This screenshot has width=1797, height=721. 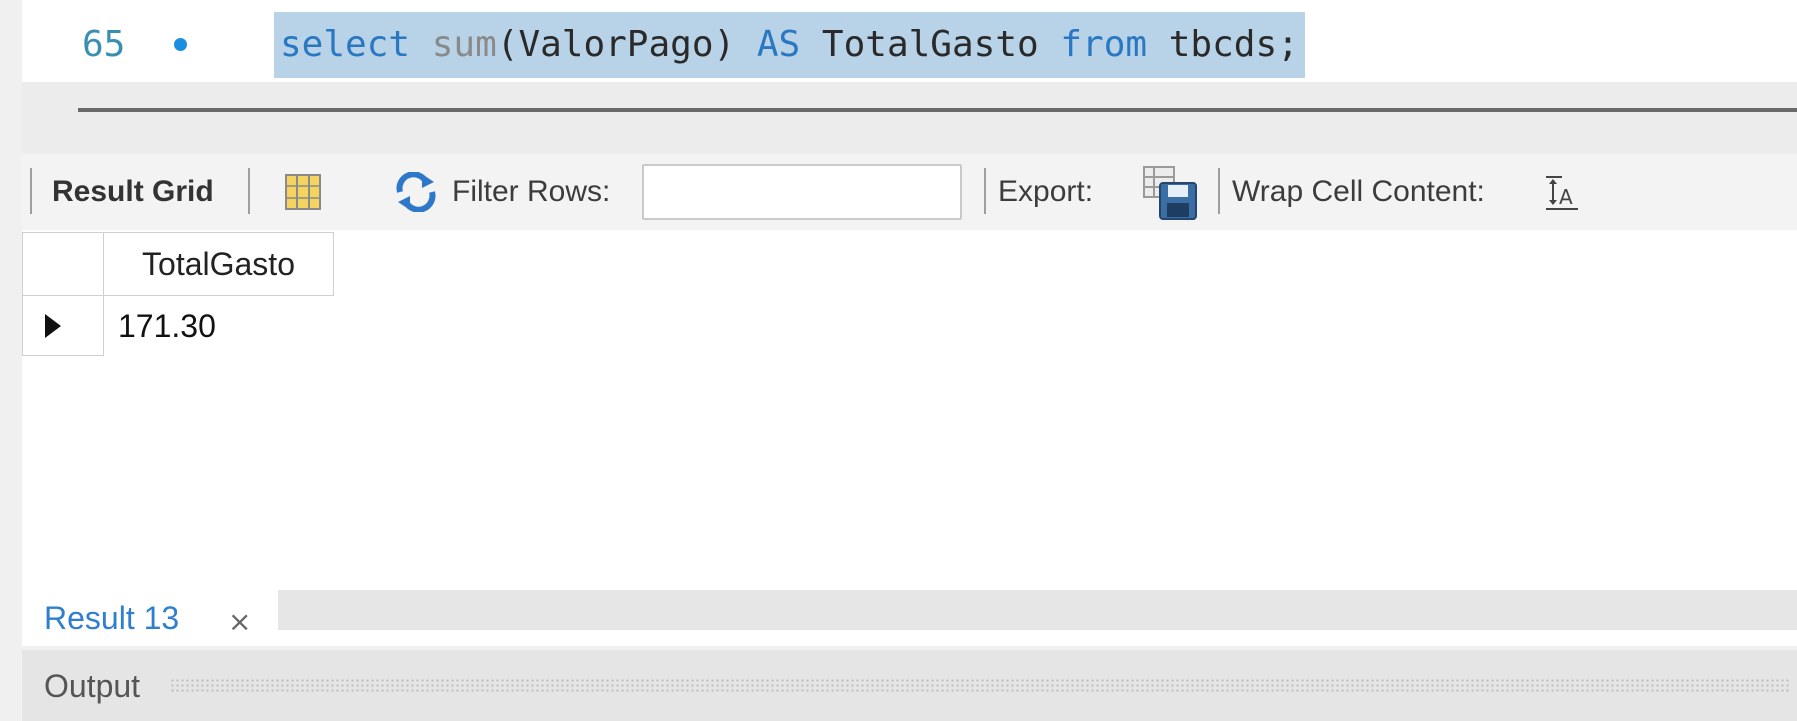 I want to click on refresh-icon, so click(x=416, y=192).